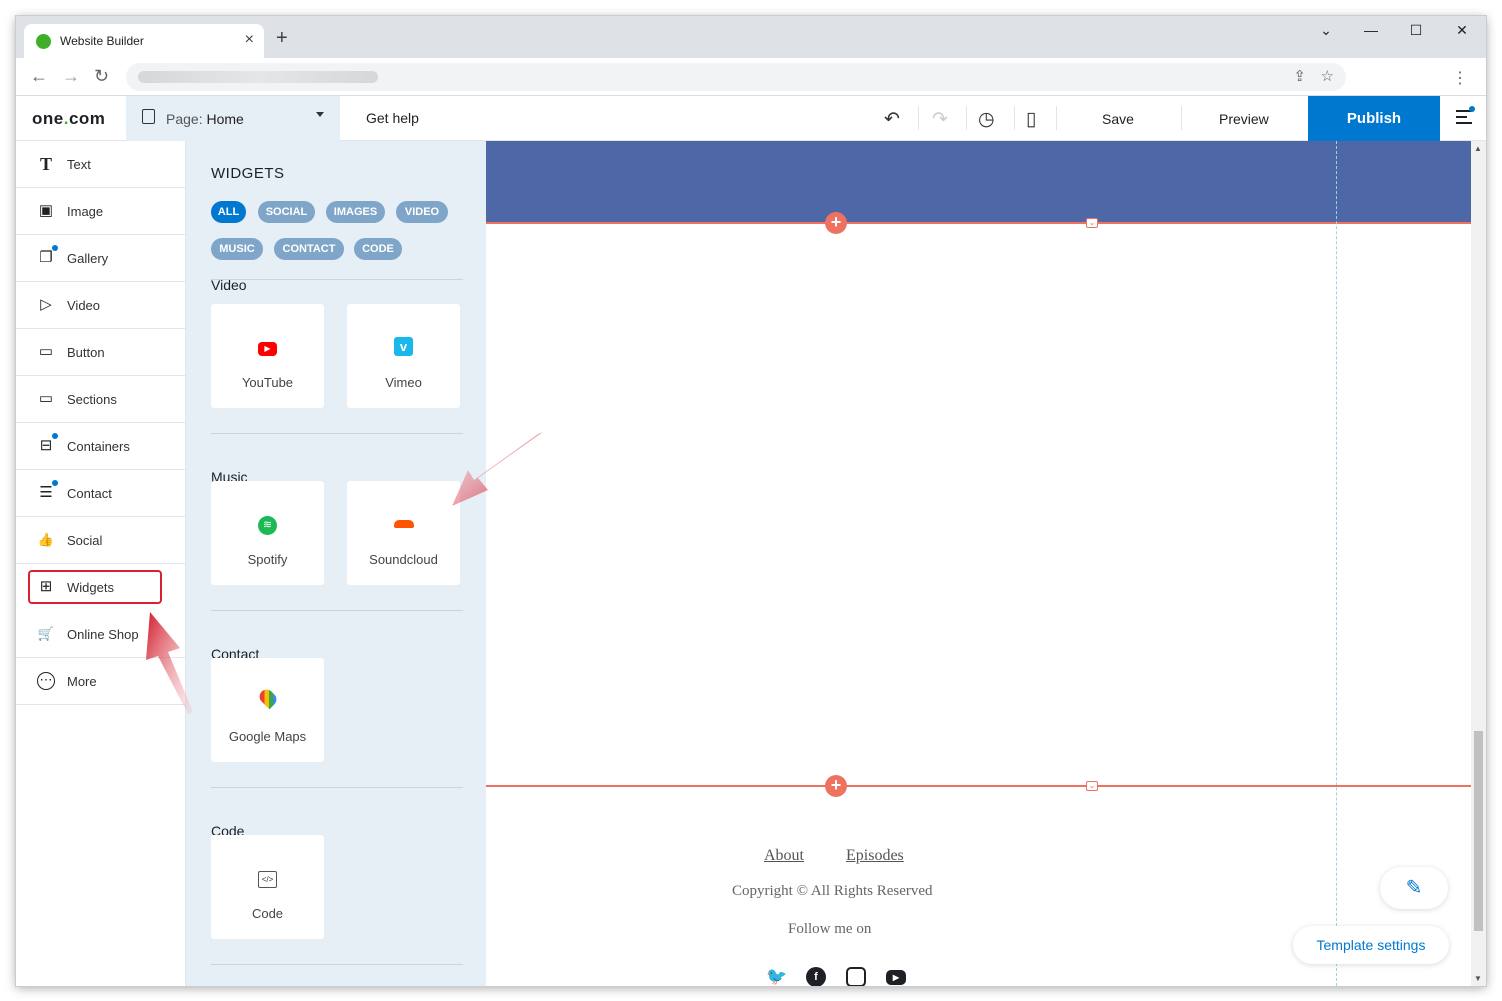  Describe the element at coordinates (875, 856) in the screenshot. I see `footer-link-episodes: Episodes` at that location.